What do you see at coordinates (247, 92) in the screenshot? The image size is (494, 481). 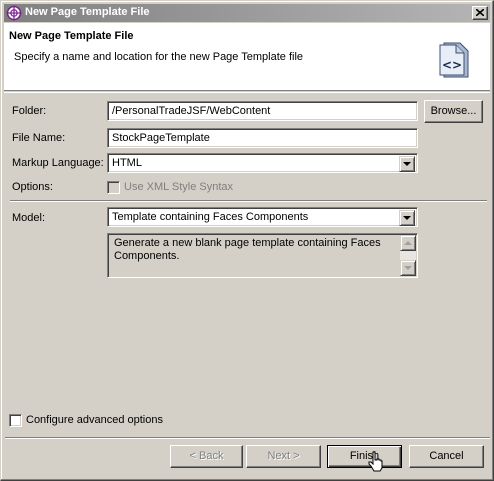 I see `banner-separator` at bounding box center [247, 92].